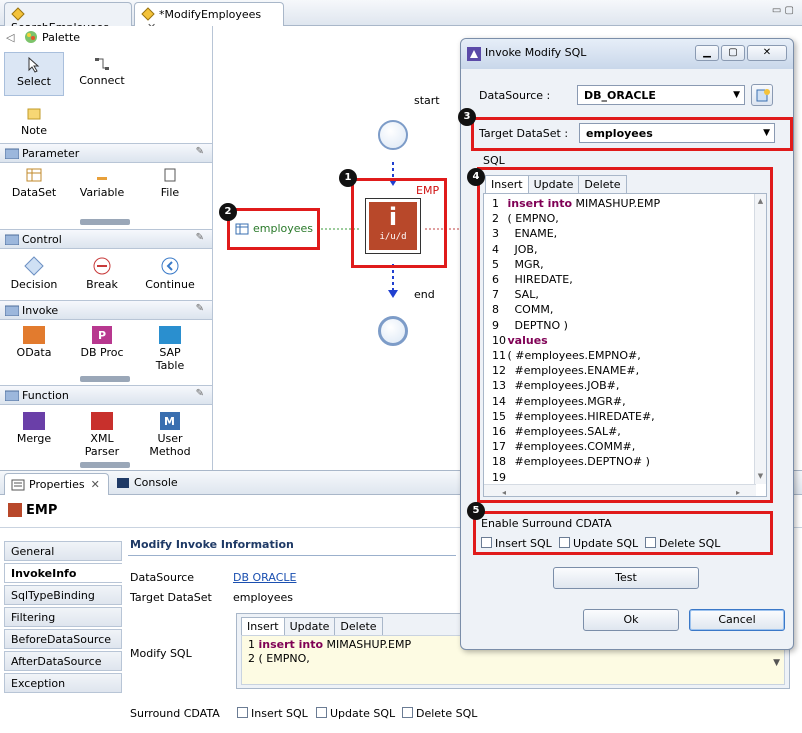  Describe the element at coordinates (209, 18) in the screenshot. I see `tab-modify-employees: *ModifyEmployees ✕` at that location.